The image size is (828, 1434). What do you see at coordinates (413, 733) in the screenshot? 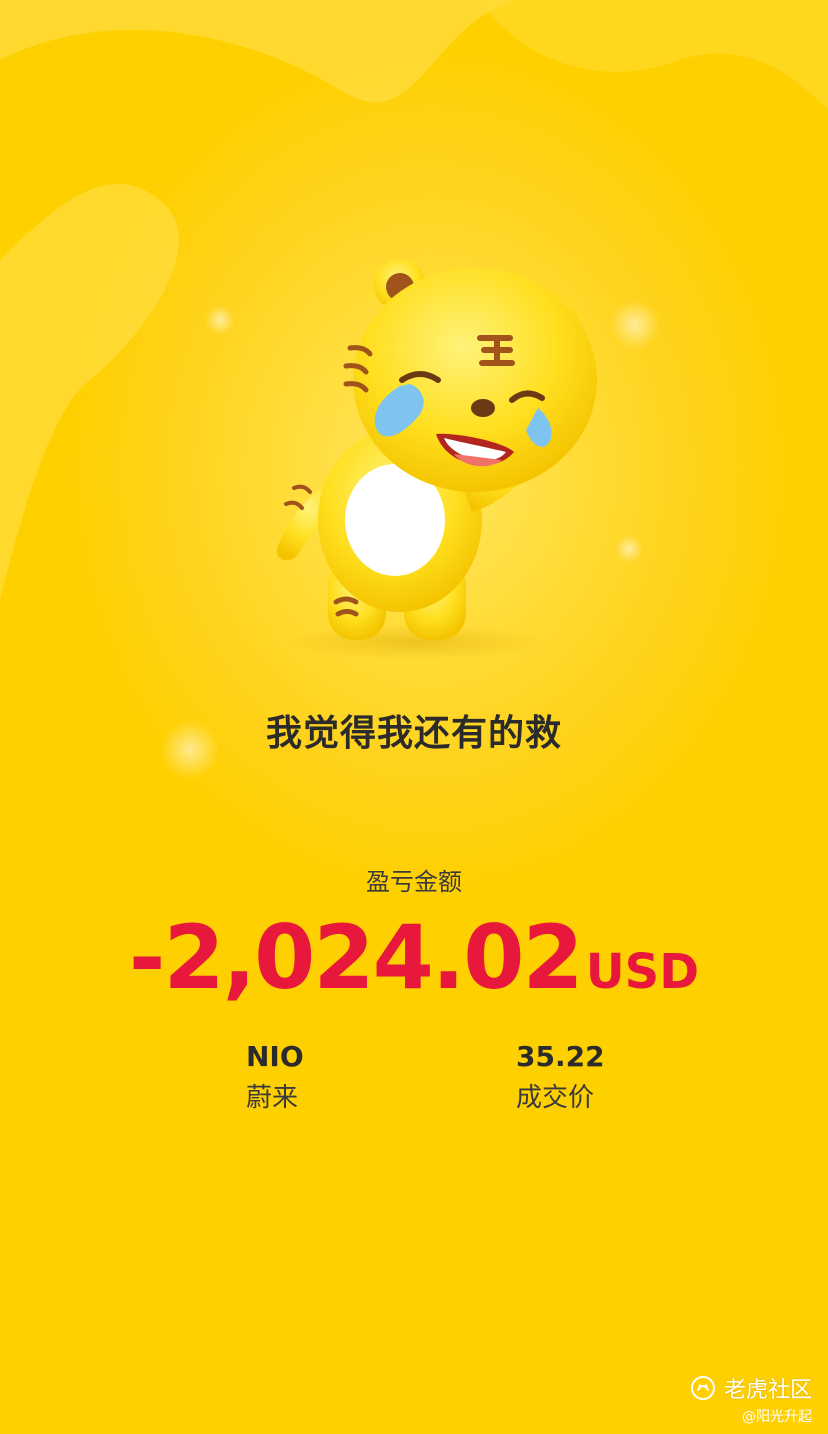
I see `slogan-text: 我觉得我还有的救` at bounding box center [413, 733].